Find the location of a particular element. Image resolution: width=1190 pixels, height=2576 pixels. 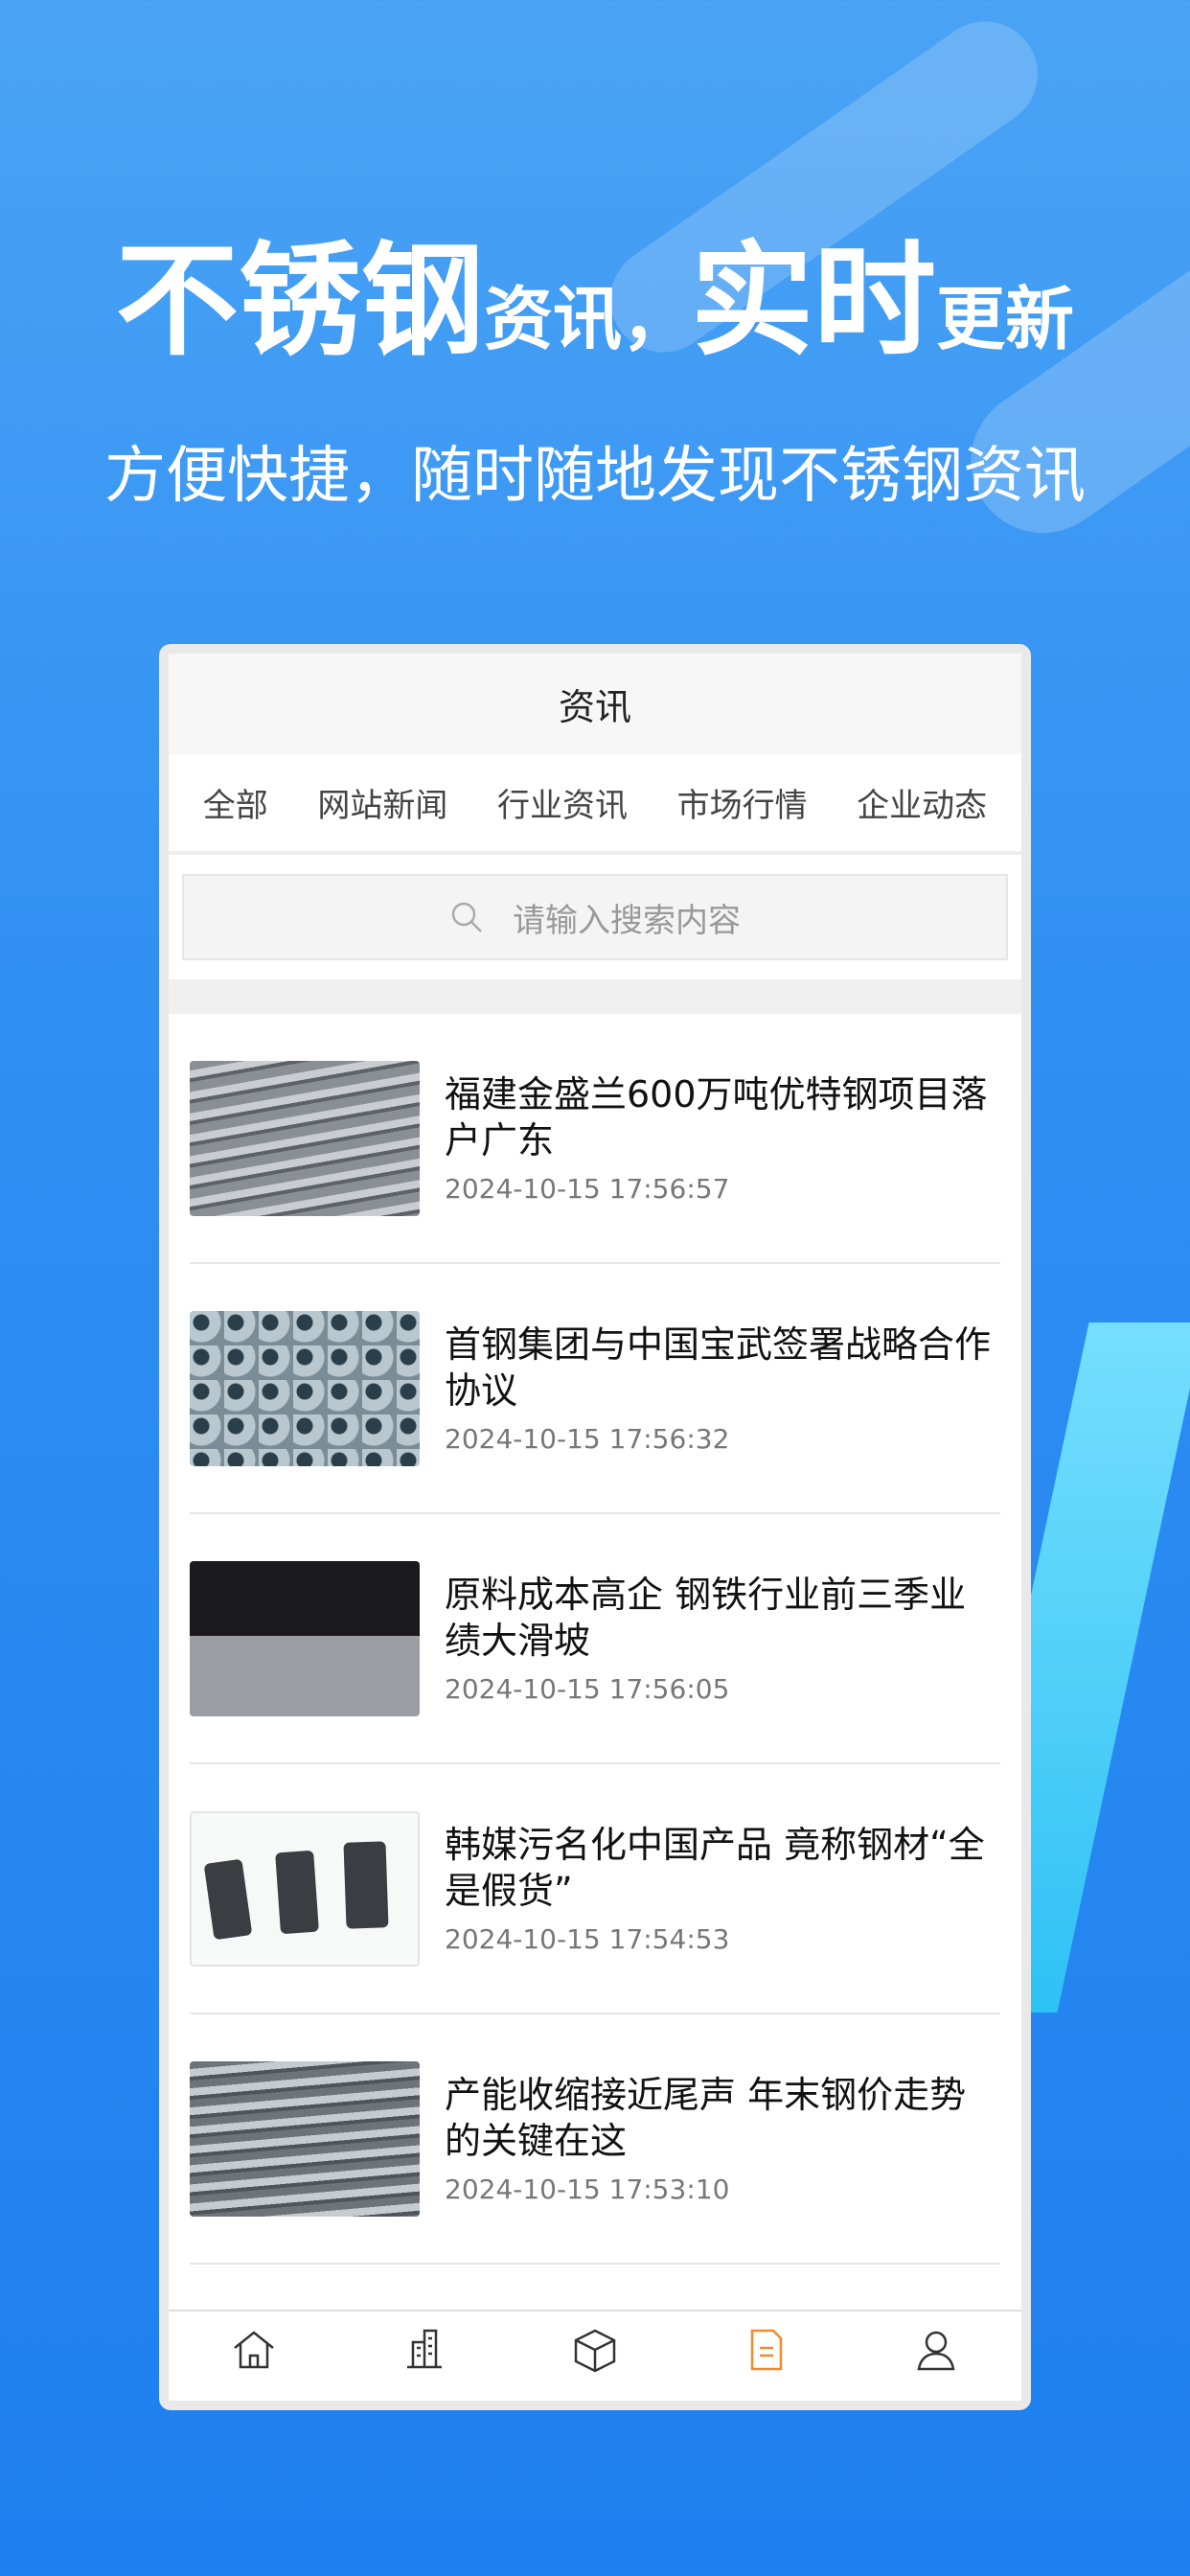

nav-home is located at coordinates (254, 2353).